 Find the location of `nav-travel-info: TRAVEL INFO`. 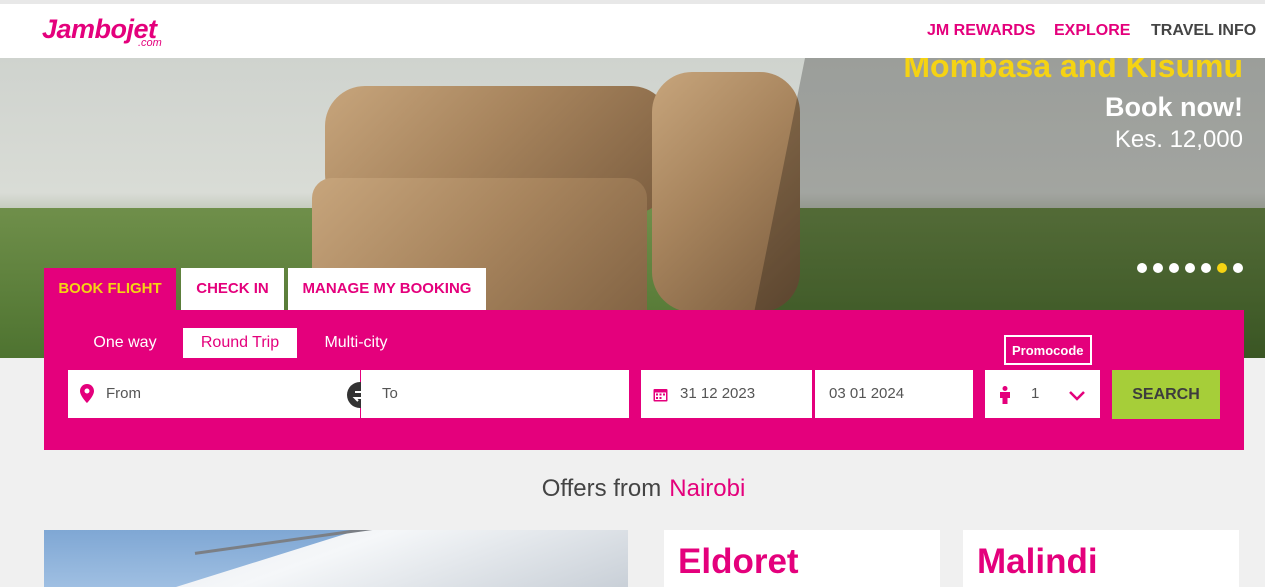

nav-travel-info: TRAVEL INFO is located at coordinates (1203, 31).